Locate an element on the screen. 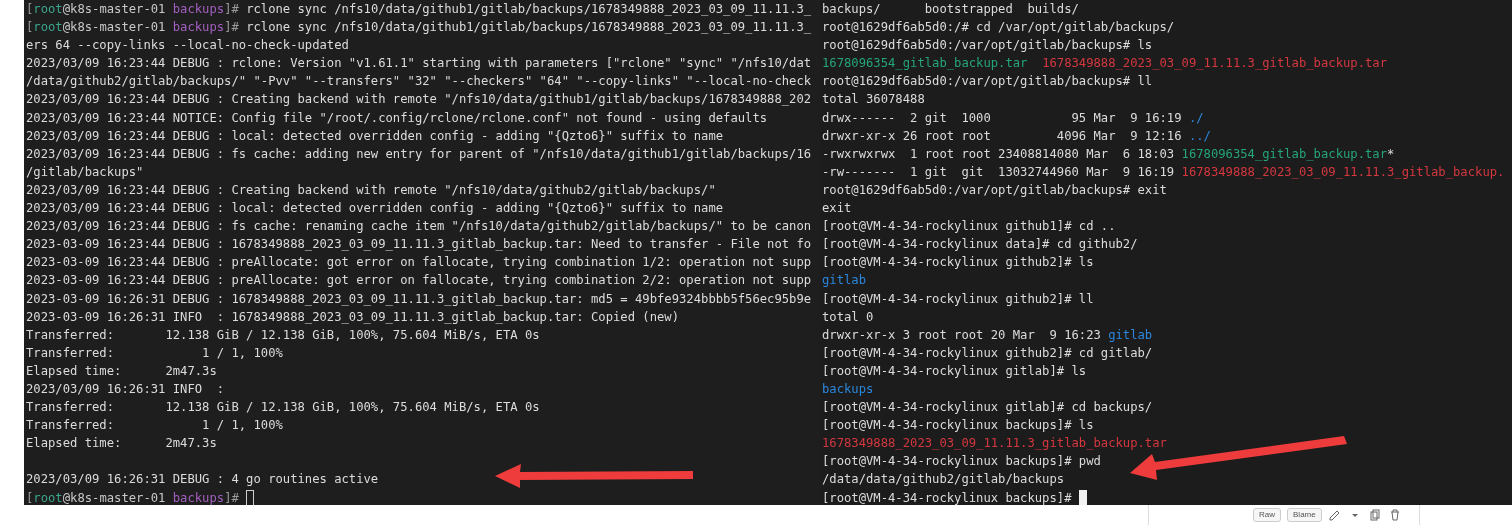  terminal-line: gitlab is located at coordinates (844, 281).